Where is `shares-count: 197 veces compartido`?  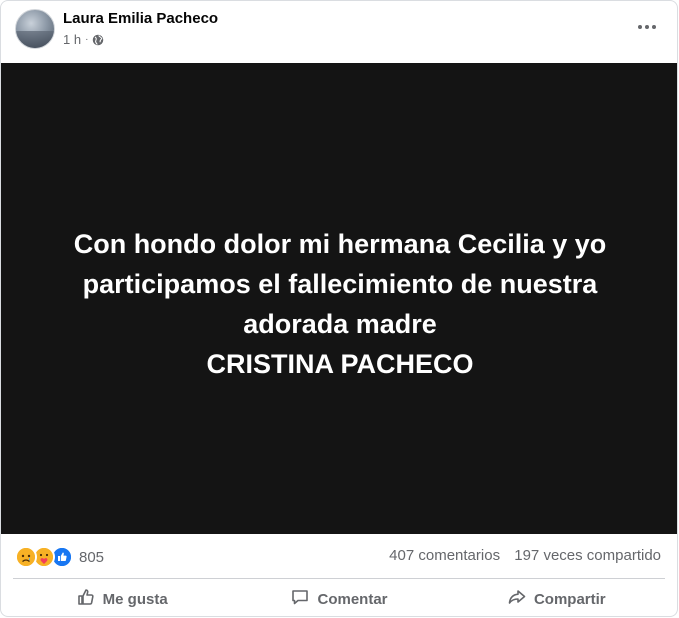 shares-count: 197 veces compartido is located at coordinates (587, 555).